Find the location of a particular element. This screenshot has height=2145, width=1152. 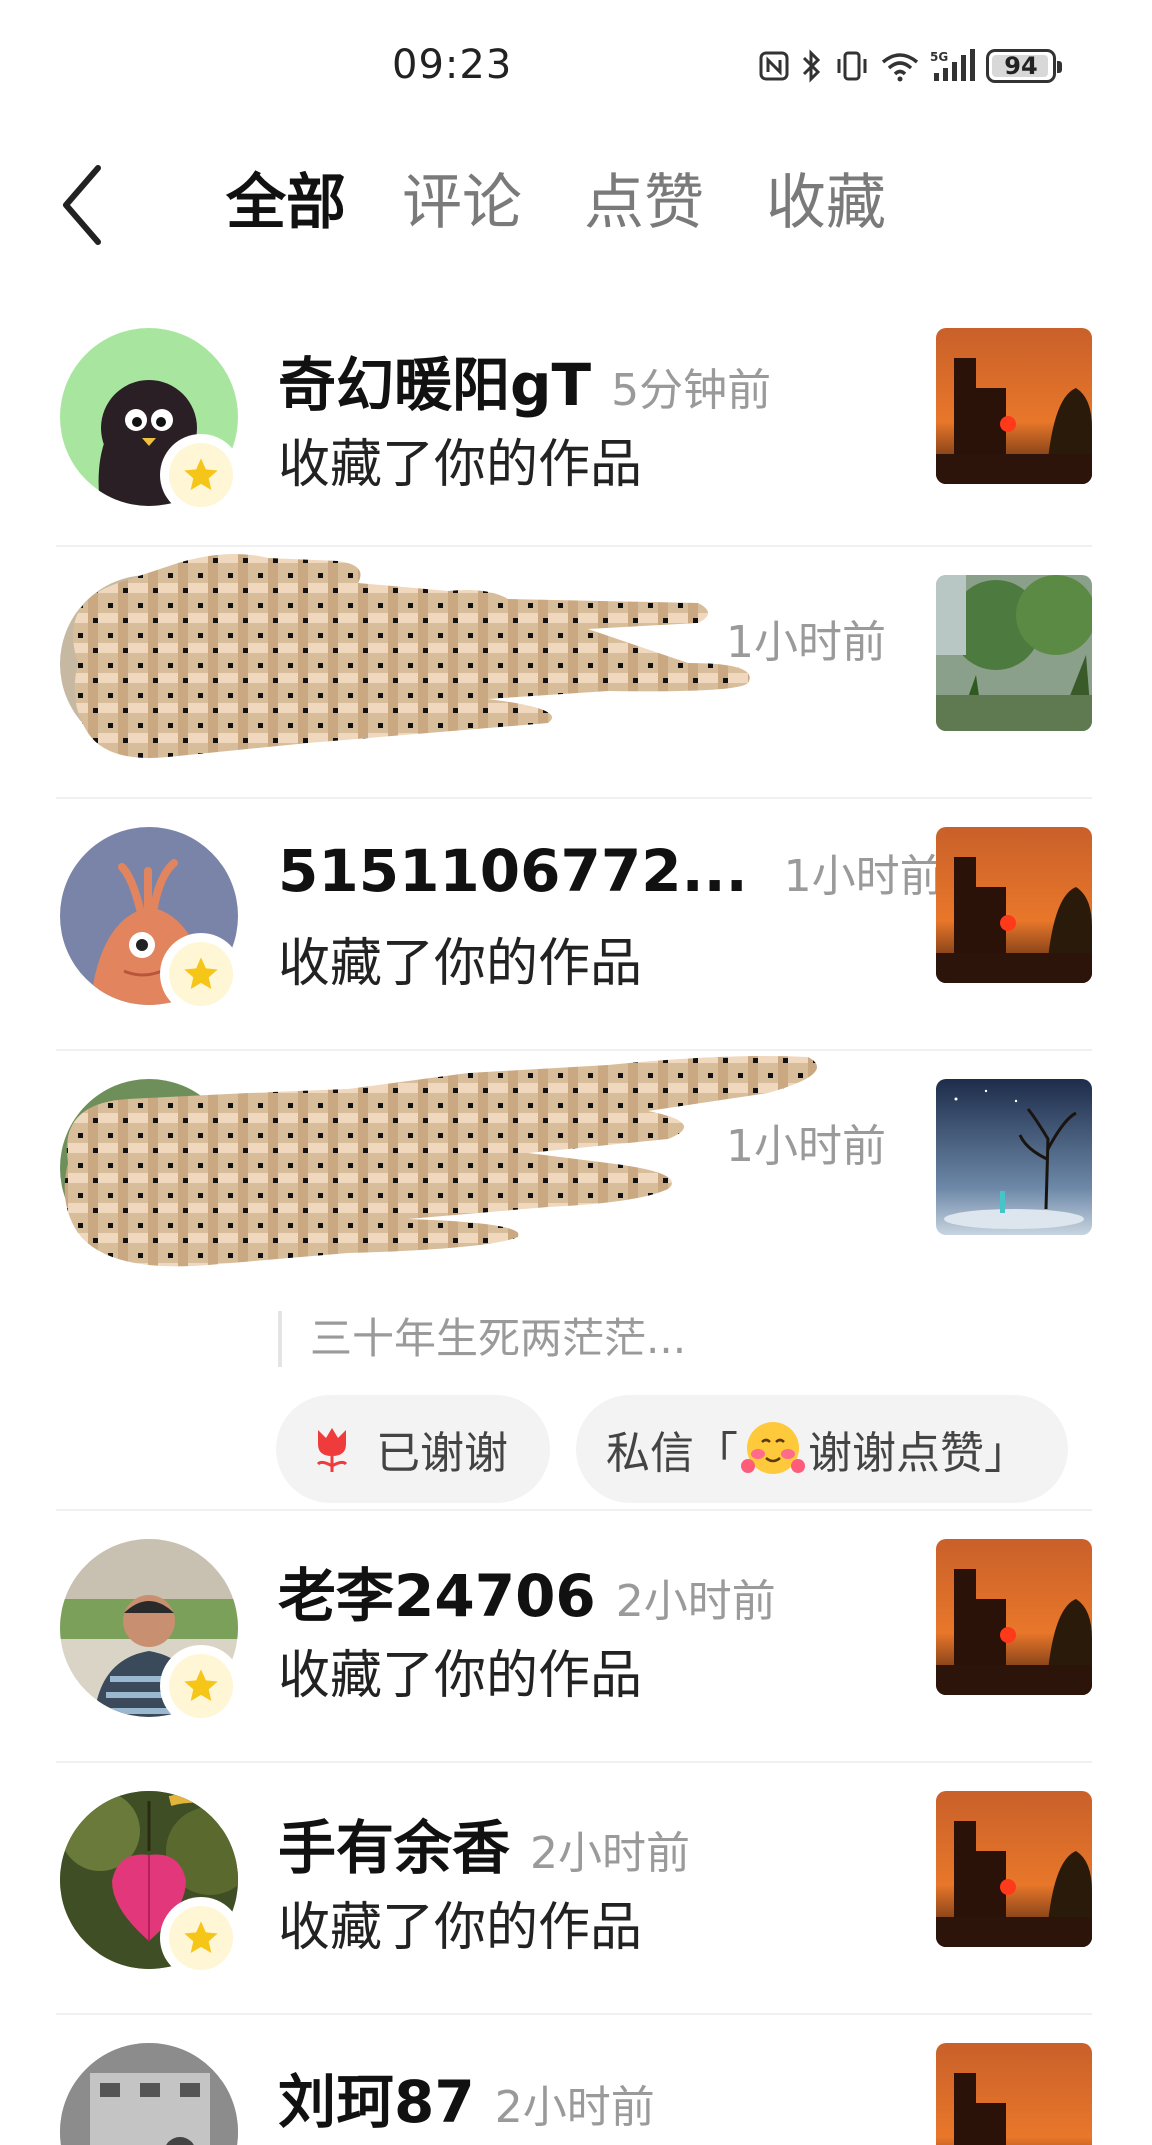

svg-text: 5G is located at coordinates (939, 57).